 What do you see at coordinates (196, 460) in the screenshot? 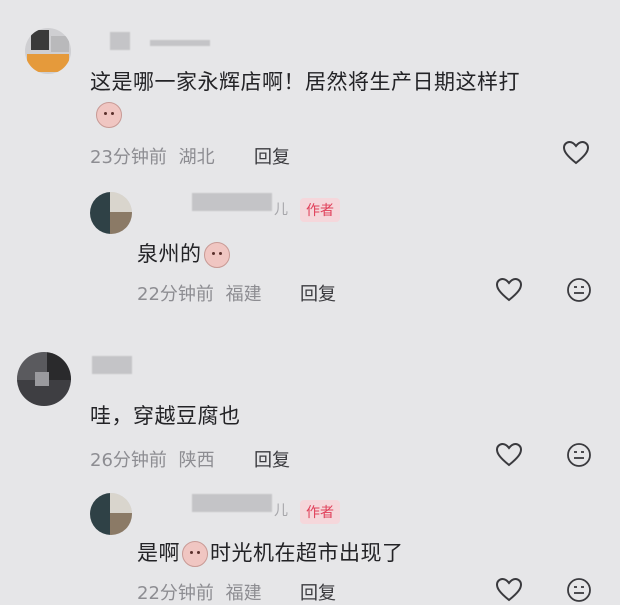
I see `comment-location: 陕西` at bounding box center [196, 460].